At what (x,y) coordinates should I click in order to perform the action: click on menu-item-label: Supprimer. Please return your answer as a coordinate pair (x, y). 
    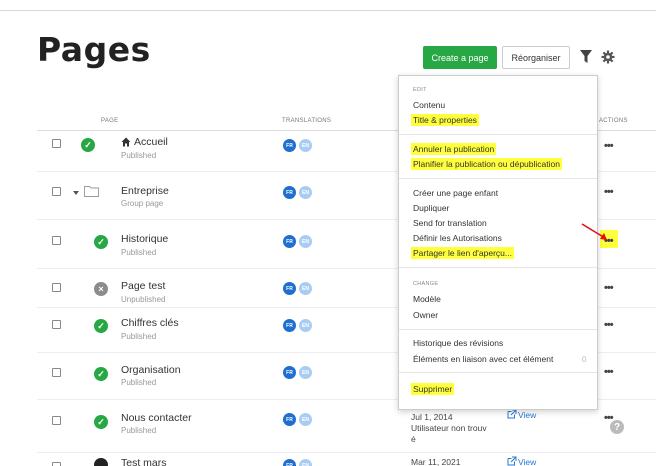
    Looking at the image, I should click on (433, 389).